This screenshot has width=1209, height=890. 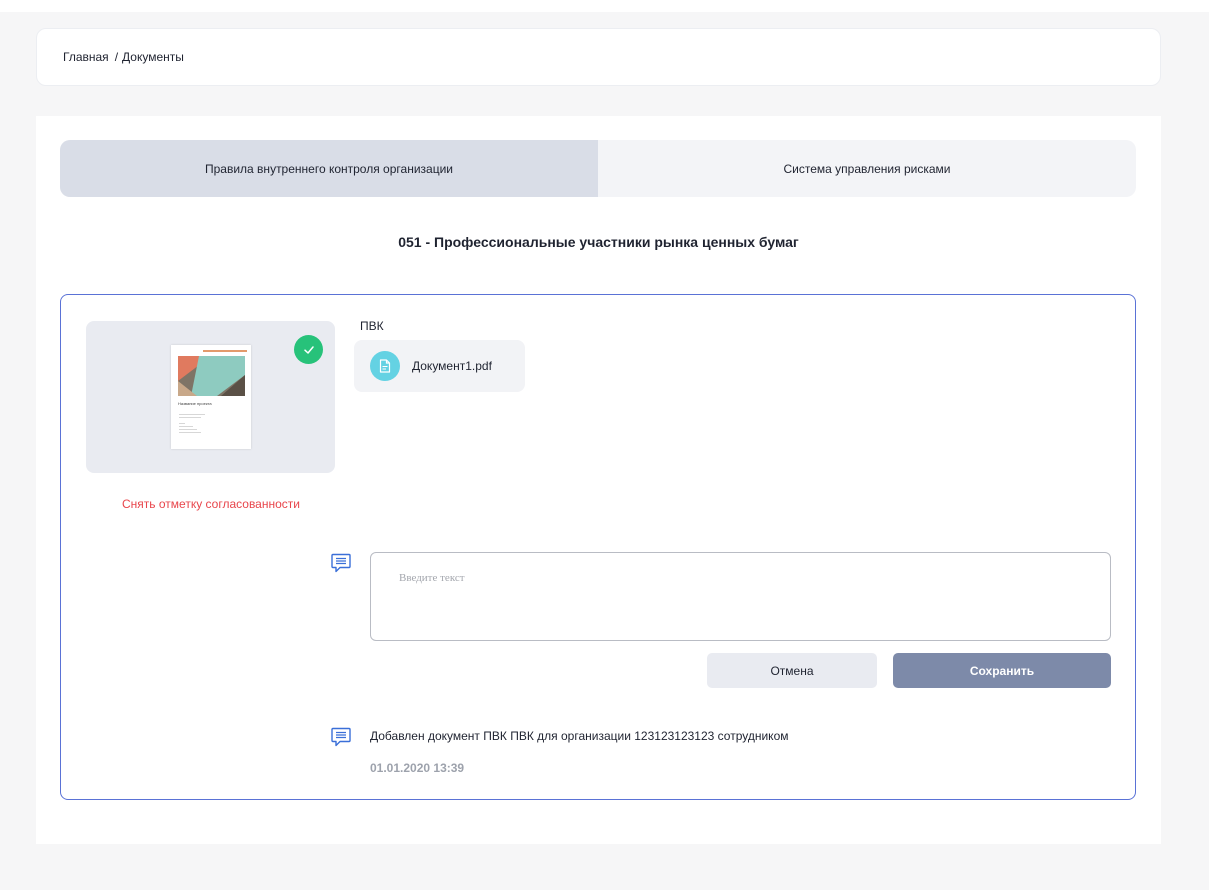 What do you see at coordinates (1002, 670) in the screenshot?
I see `save-button: Сохранить` at bounding box center [1002, 670].